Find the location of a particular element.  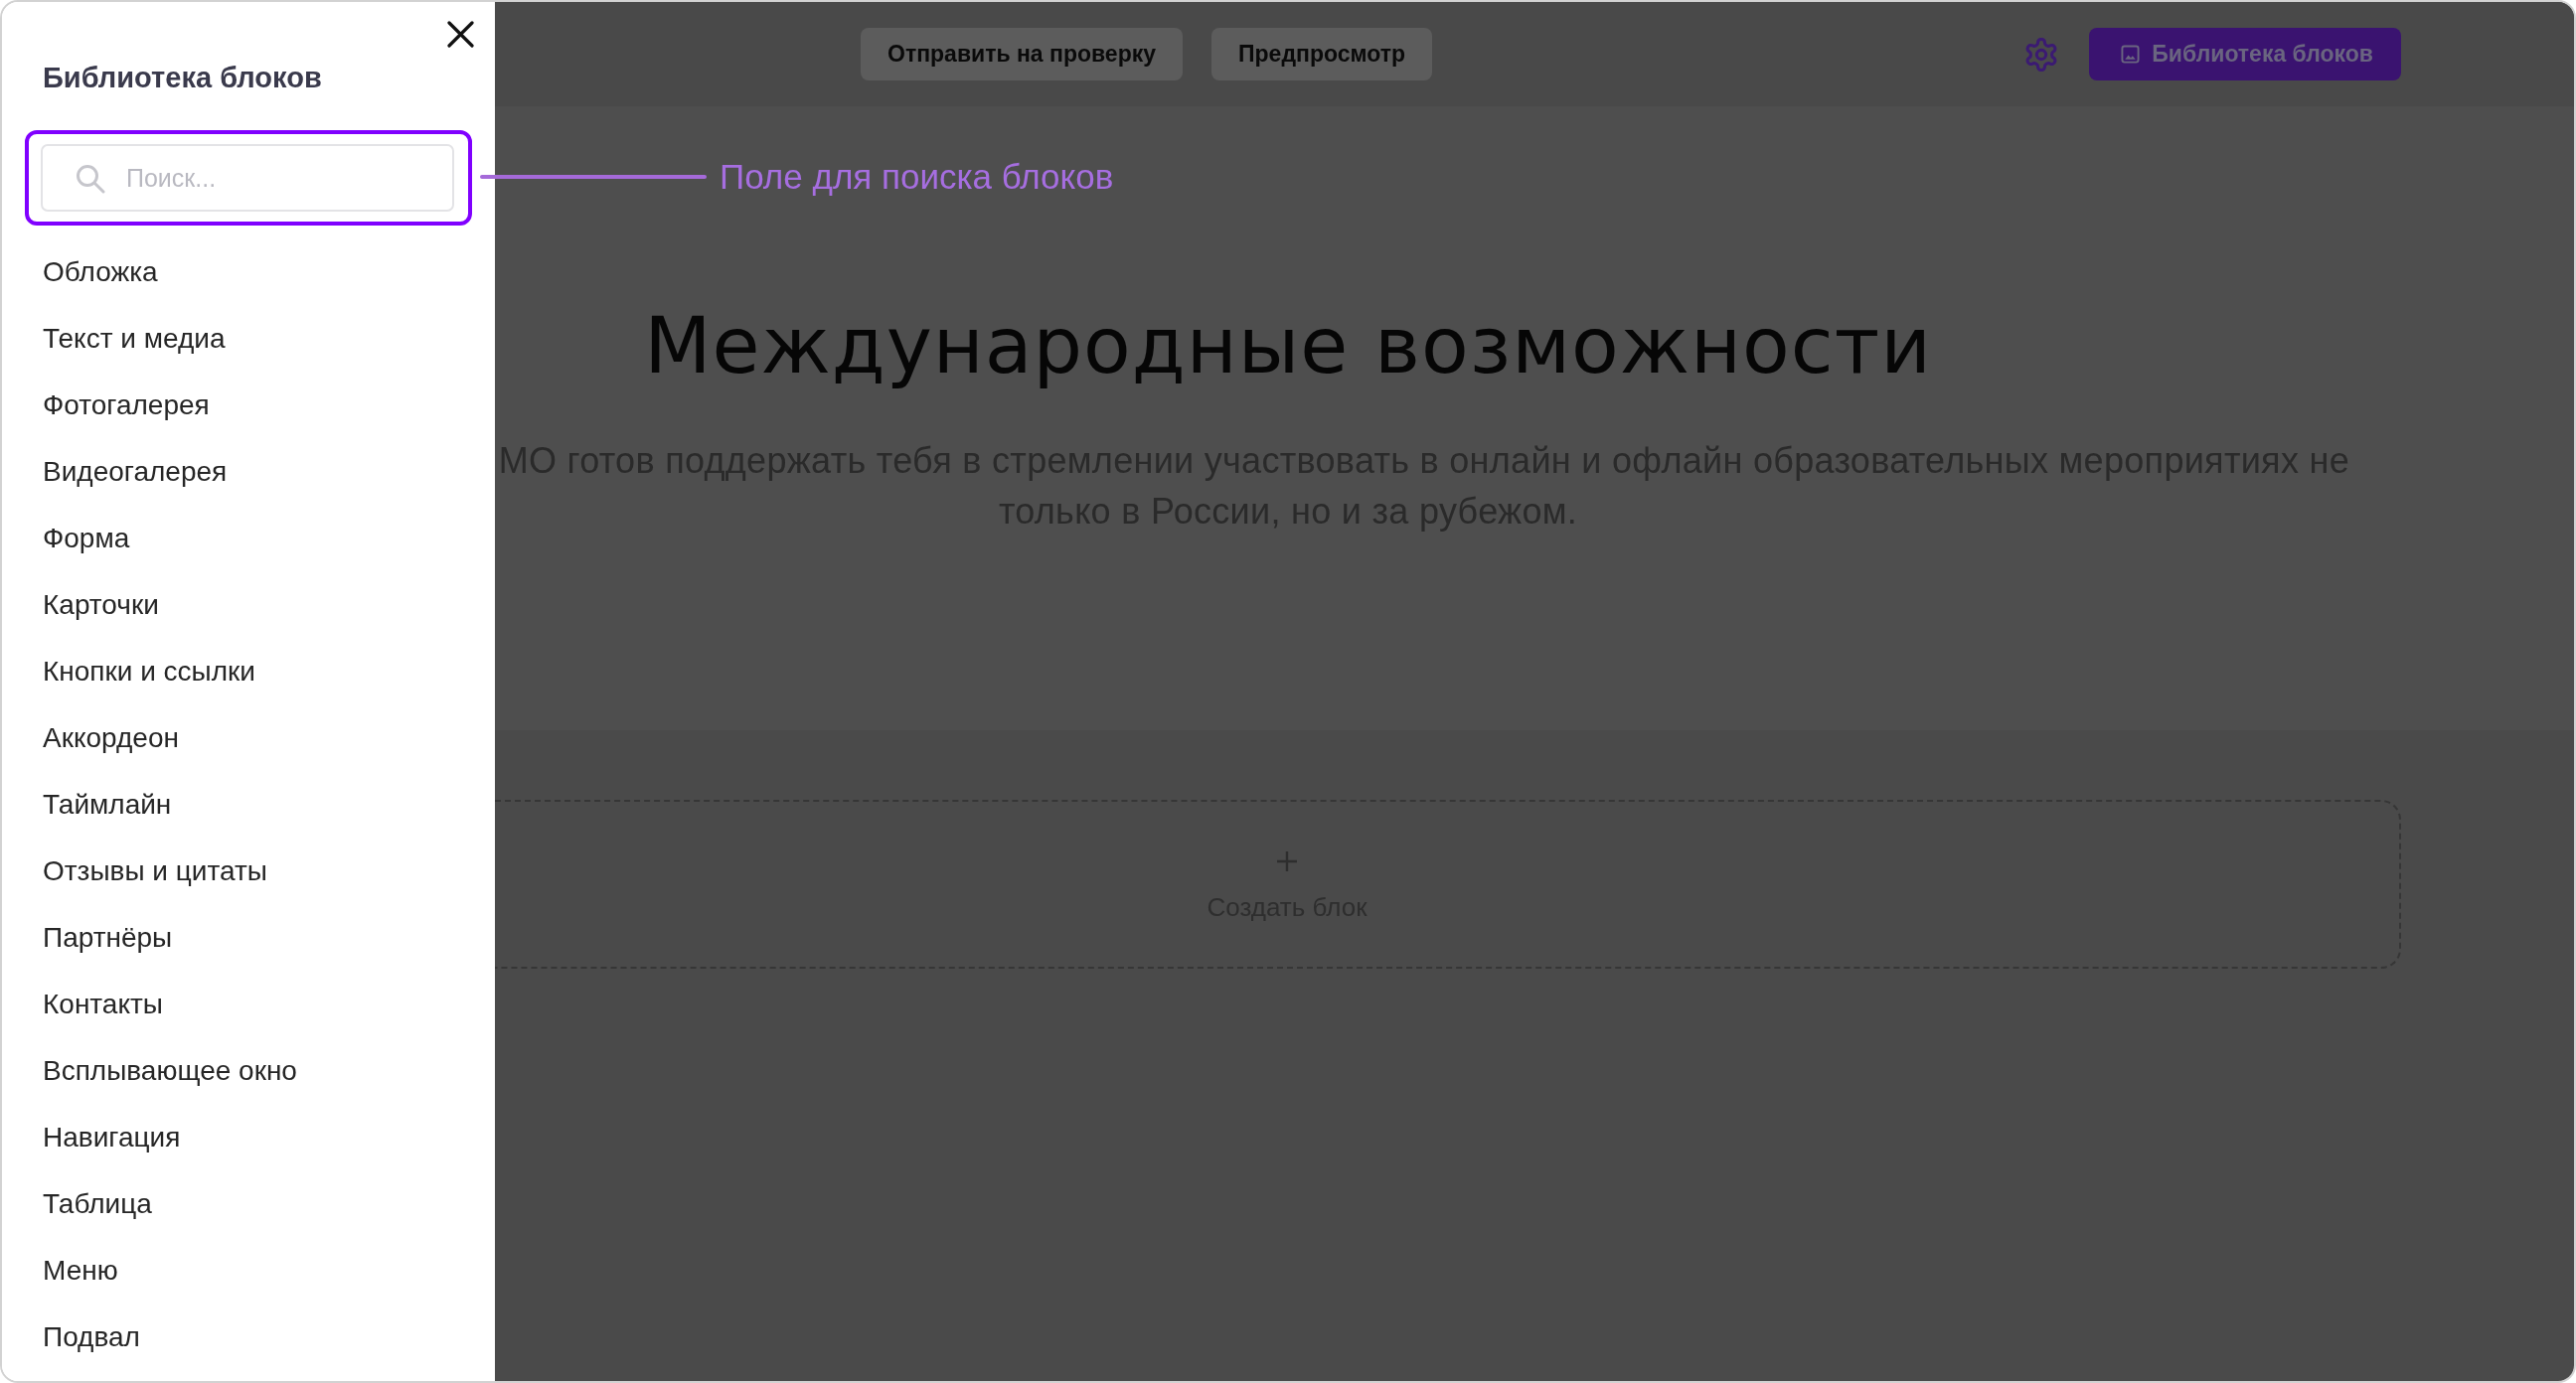

callout-label: Поле для поиска блоков is located at coordinates (917, 177).